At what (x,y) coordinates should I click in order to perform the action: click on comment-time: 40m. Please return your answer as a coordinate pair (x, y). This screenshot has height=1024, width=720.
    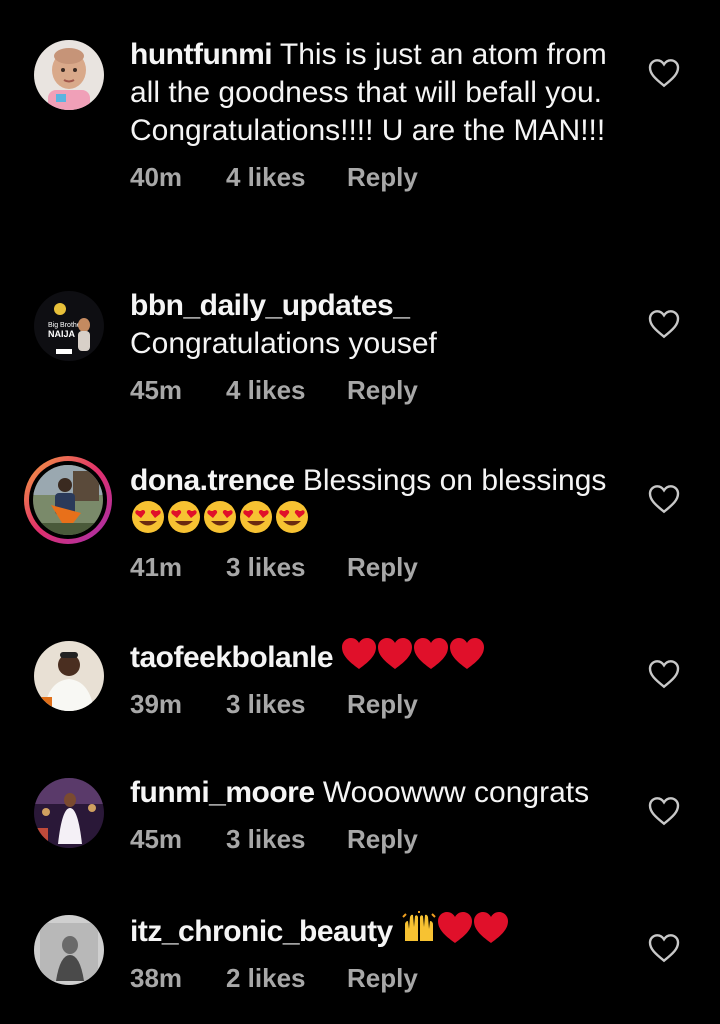
    Looking at the image, I should click on (156, 177).